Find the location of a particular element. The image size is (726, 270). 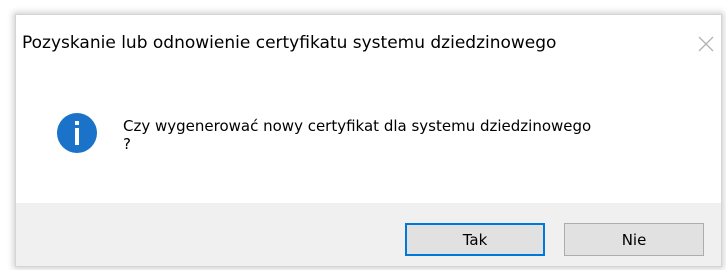

yes-button: Tak is located at coordinates (475, 239).